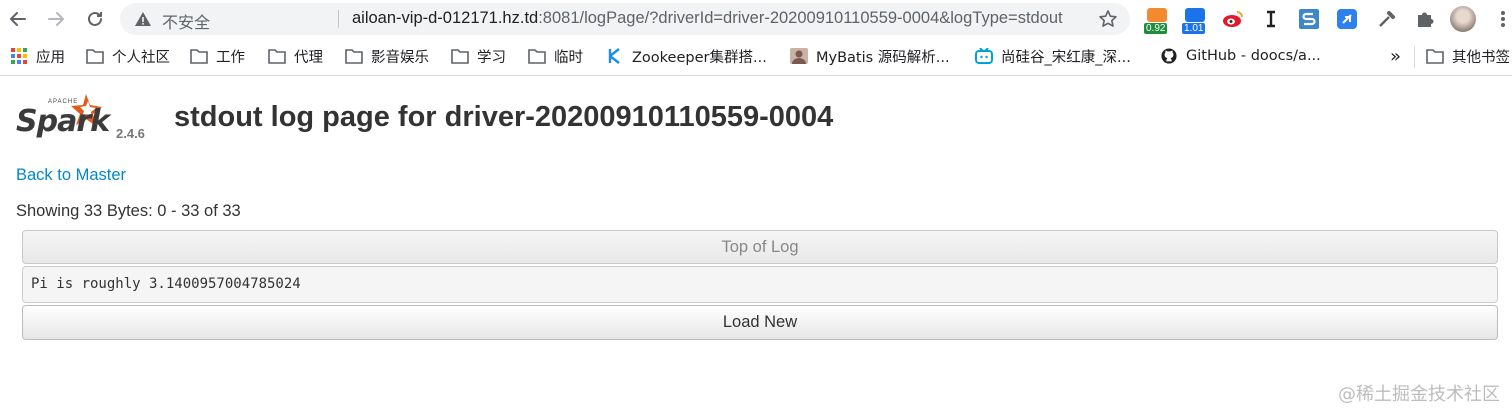 Image resolution: width=1512 pixels, height=416 pixels. Describe the element at coordinates (308, 57) in the screenshot. I see `bookmark-label: 代理` at that location.